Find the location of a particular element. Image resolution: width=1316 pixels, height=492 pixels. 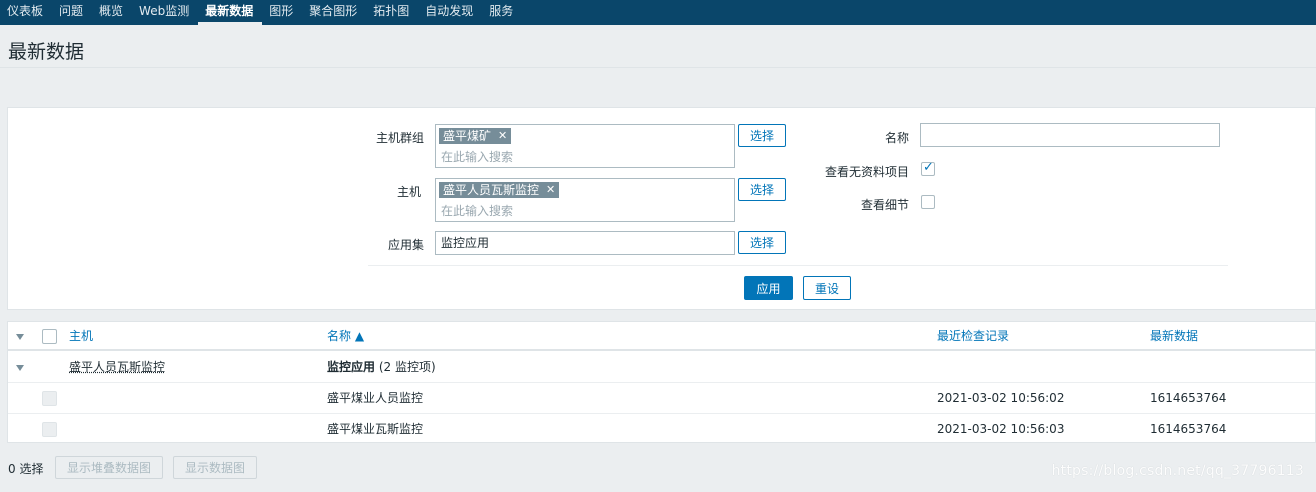

nav-item-latest-data: 最新数据 is located at coordinates (230, 12).